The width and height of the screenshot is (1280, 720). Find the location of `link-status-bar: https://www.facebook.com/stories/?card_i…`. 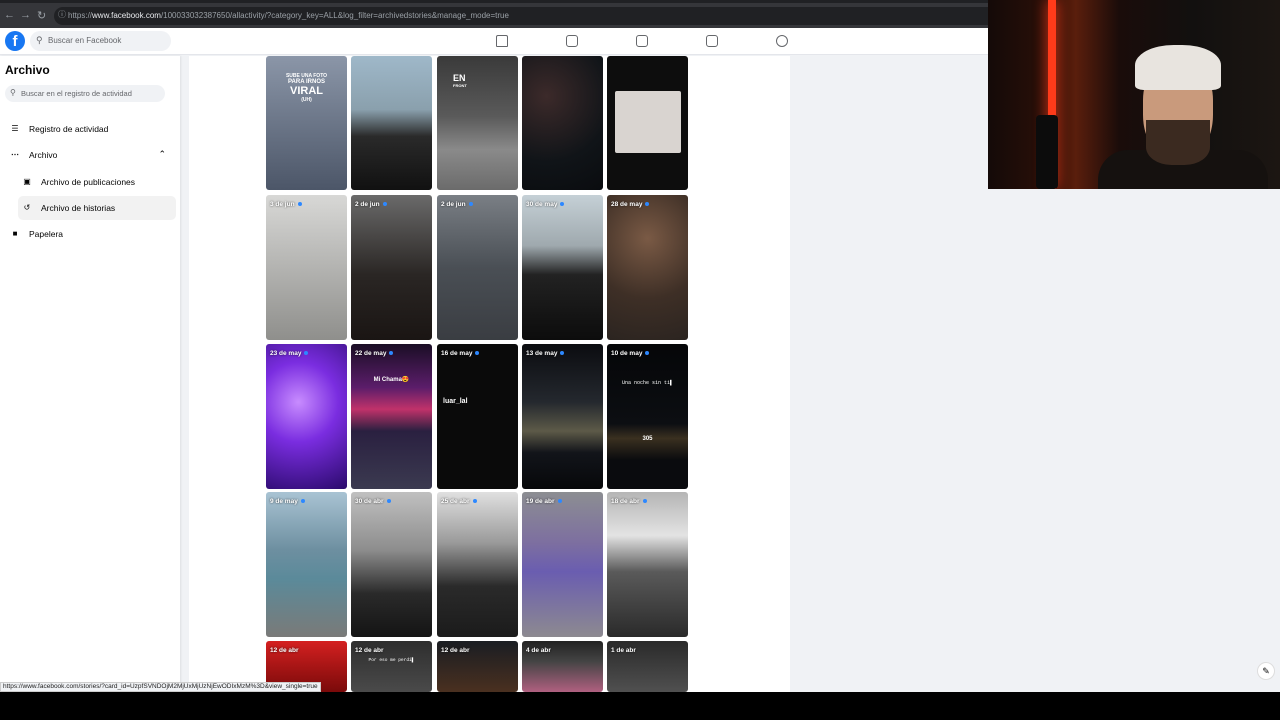

link-status-bar: https://www.facebook.com/stories/?card_i… is located at coordinates (160, 687).